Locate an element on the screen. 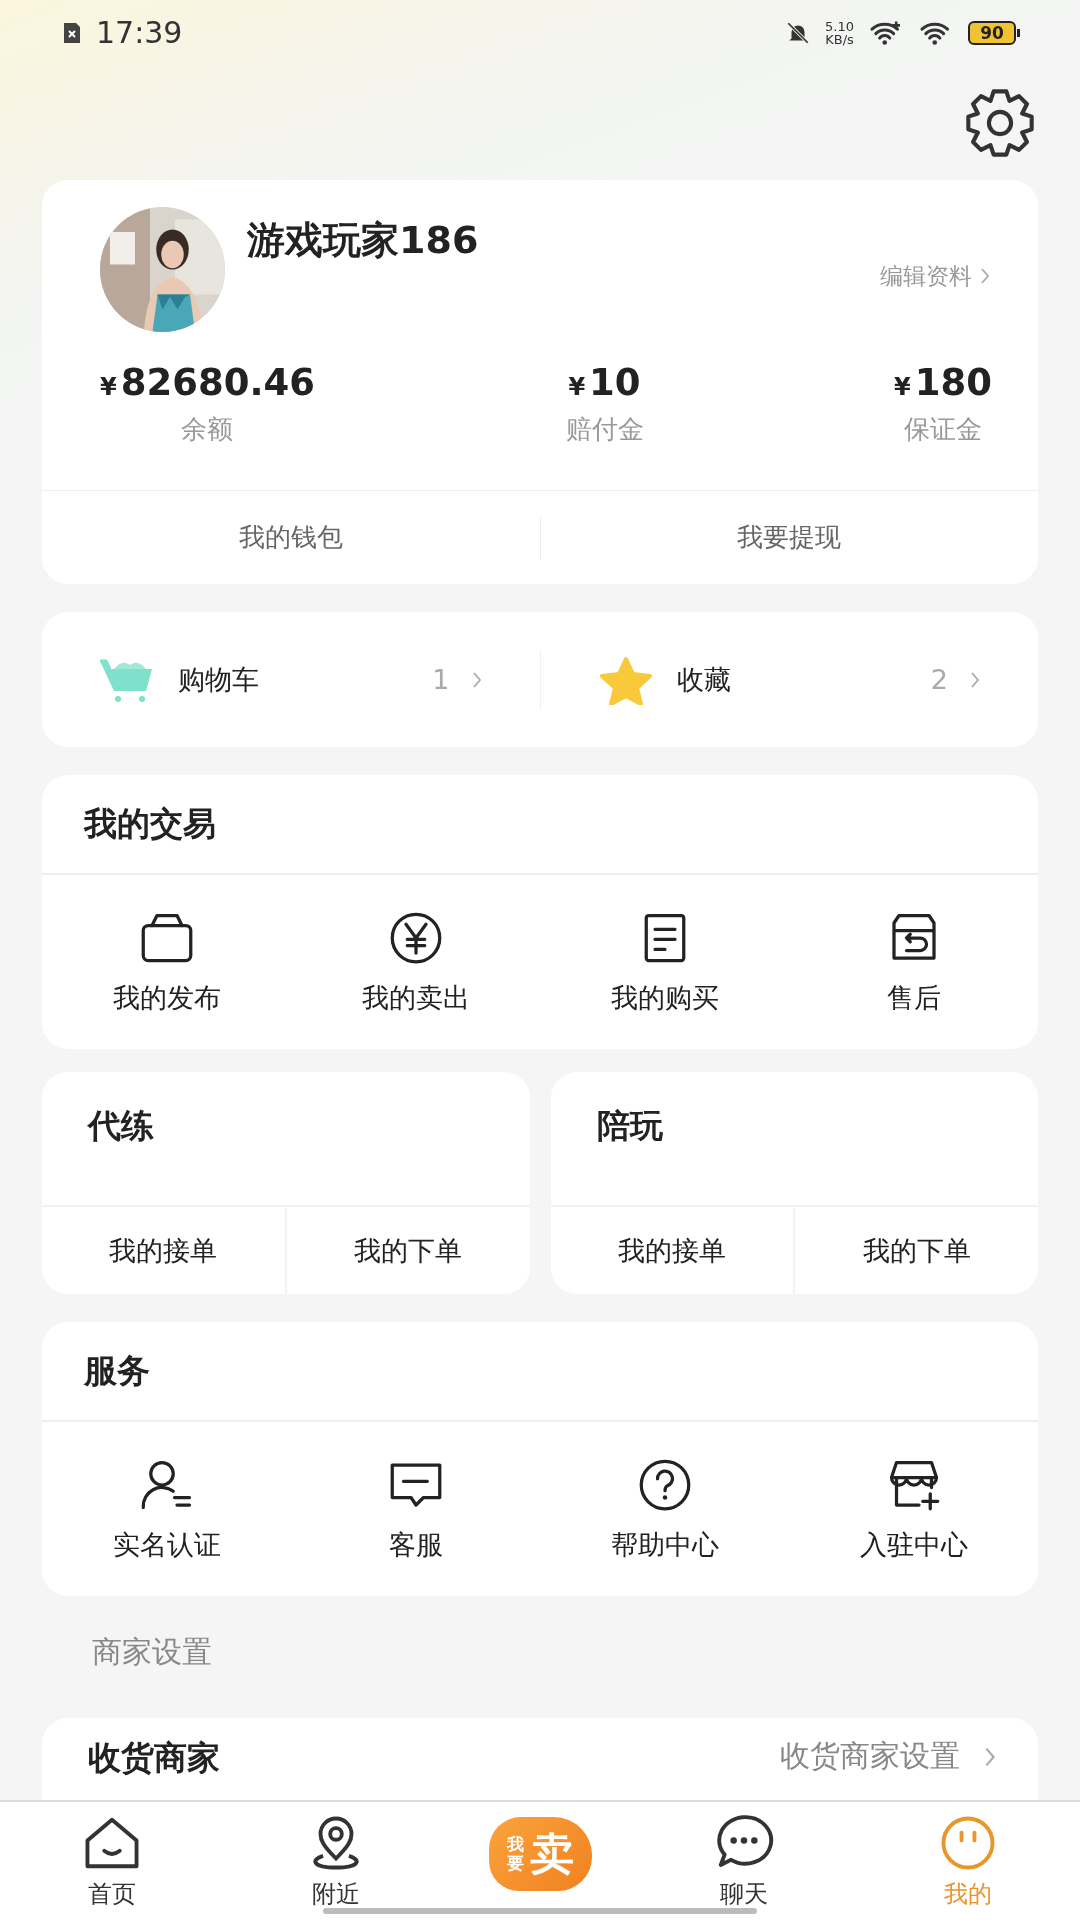 This screenshot has width=1080, height=1920. section-title: 我的交易 is located at coordinates (540, 825).